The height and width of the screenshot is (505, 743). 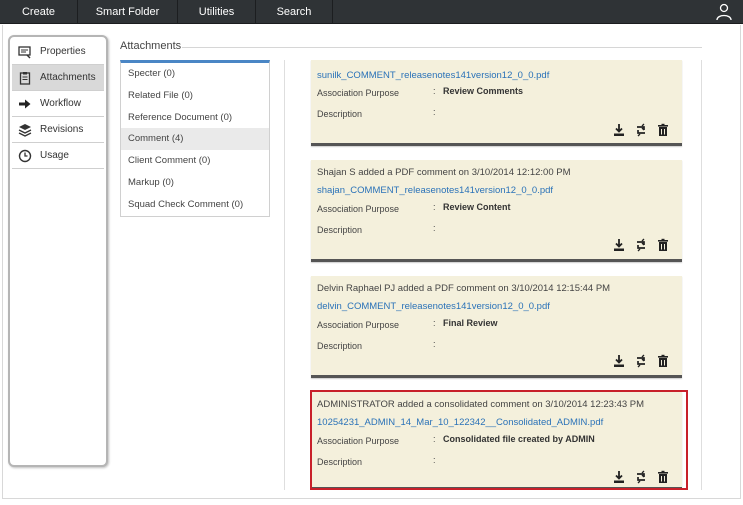 What do you see at coordinates (25, 130) in the screenshot?
I see `stack-icon` at bounding box center [25, 130].